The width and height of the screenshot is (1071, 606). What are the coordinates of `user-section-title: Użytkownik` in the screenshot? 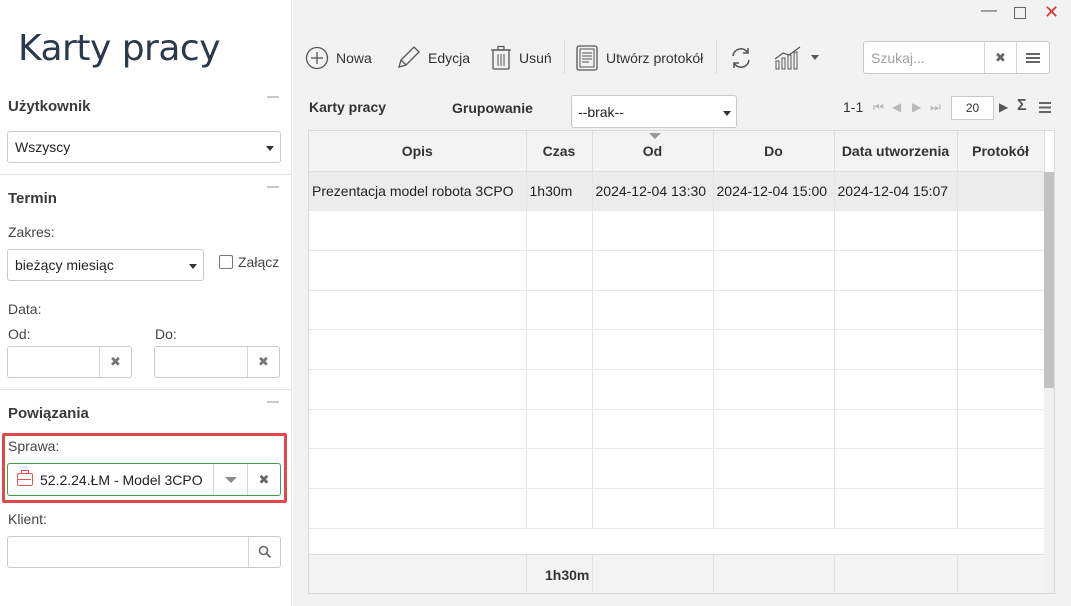 It's located at (49, 106).